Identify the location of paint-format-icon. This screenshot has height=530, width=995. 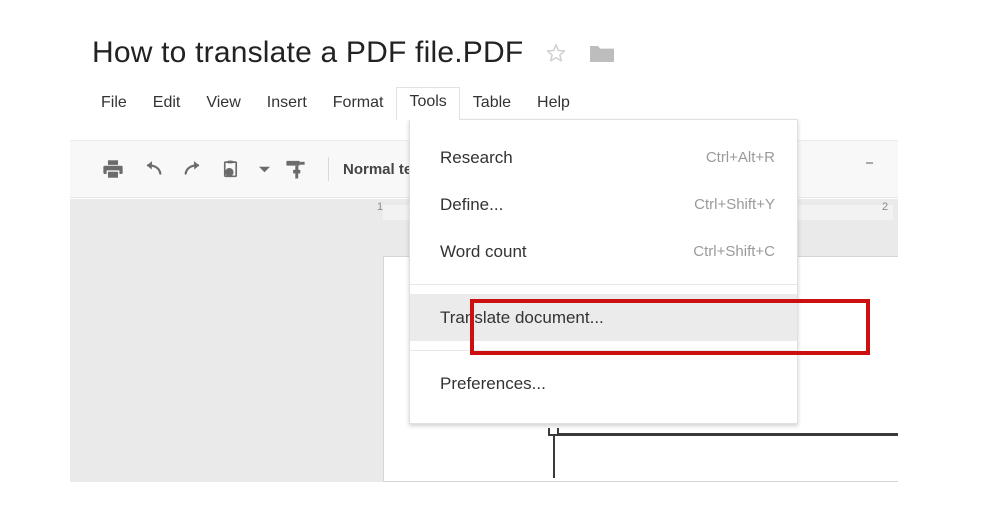
(295, 169).